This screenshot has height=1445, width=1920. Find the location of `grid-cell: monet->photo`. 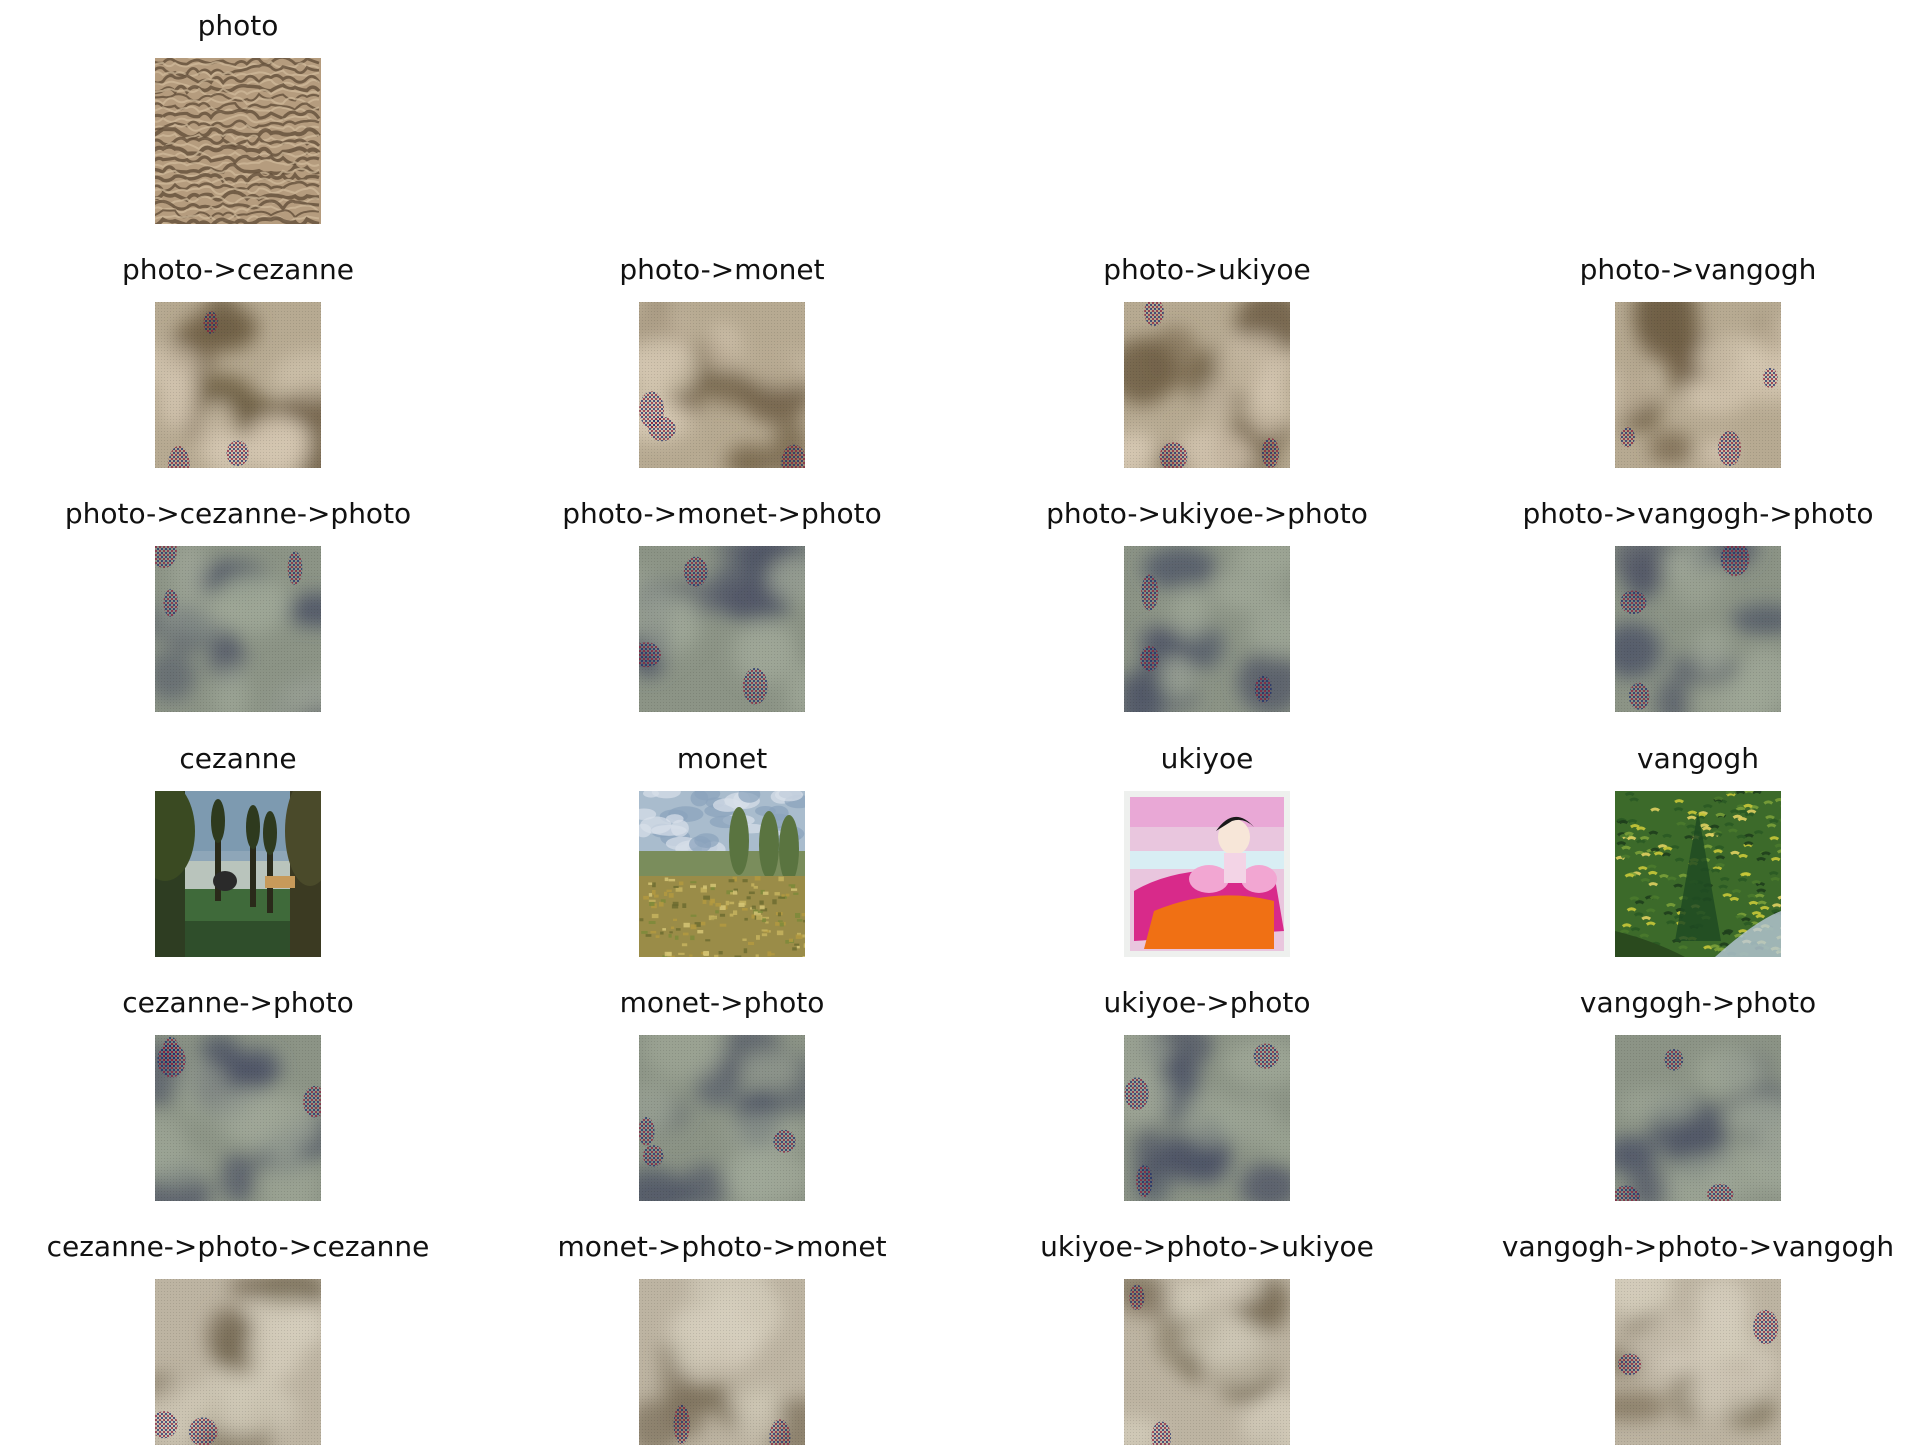

grid-cell: monet->photo is located at coordinates (722, 1093).